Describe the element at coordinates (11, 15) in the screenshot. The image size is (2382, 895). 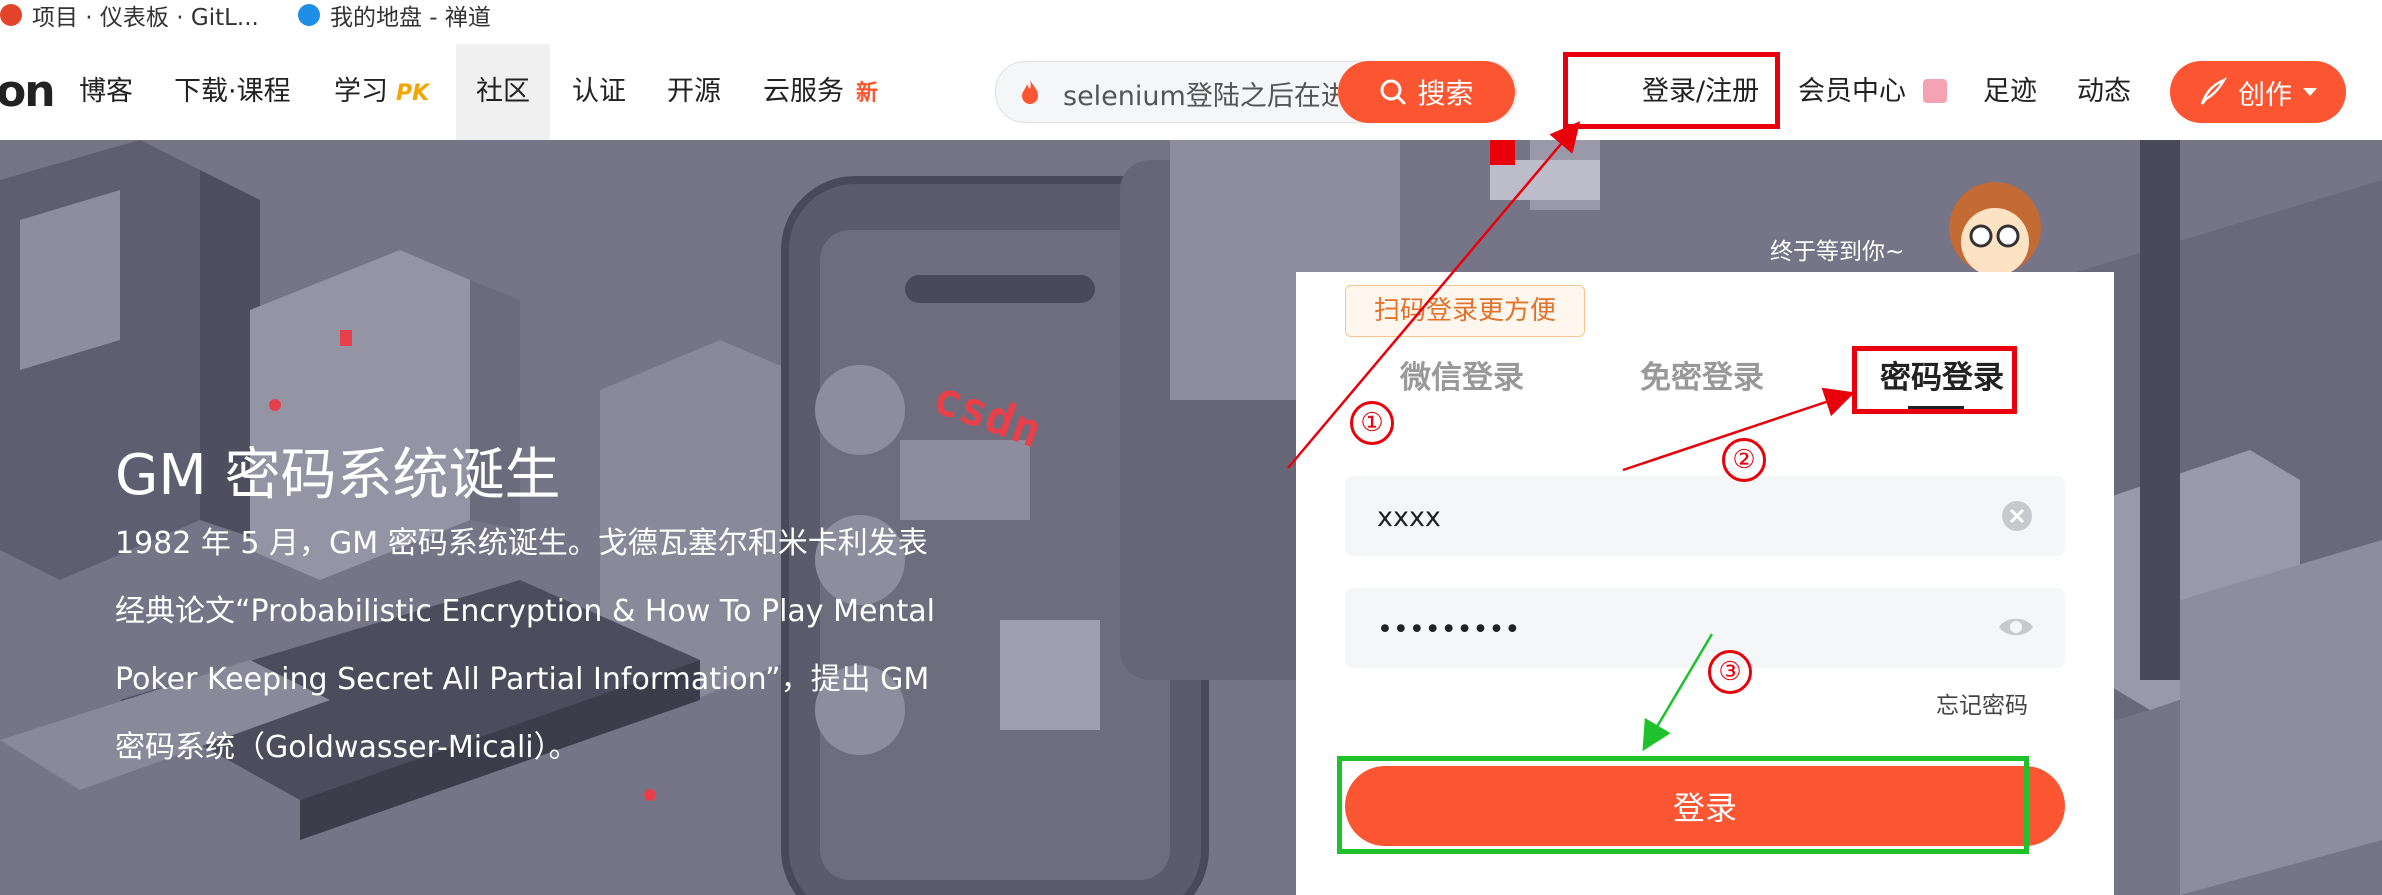
I see `gitlab-icon` at that location.